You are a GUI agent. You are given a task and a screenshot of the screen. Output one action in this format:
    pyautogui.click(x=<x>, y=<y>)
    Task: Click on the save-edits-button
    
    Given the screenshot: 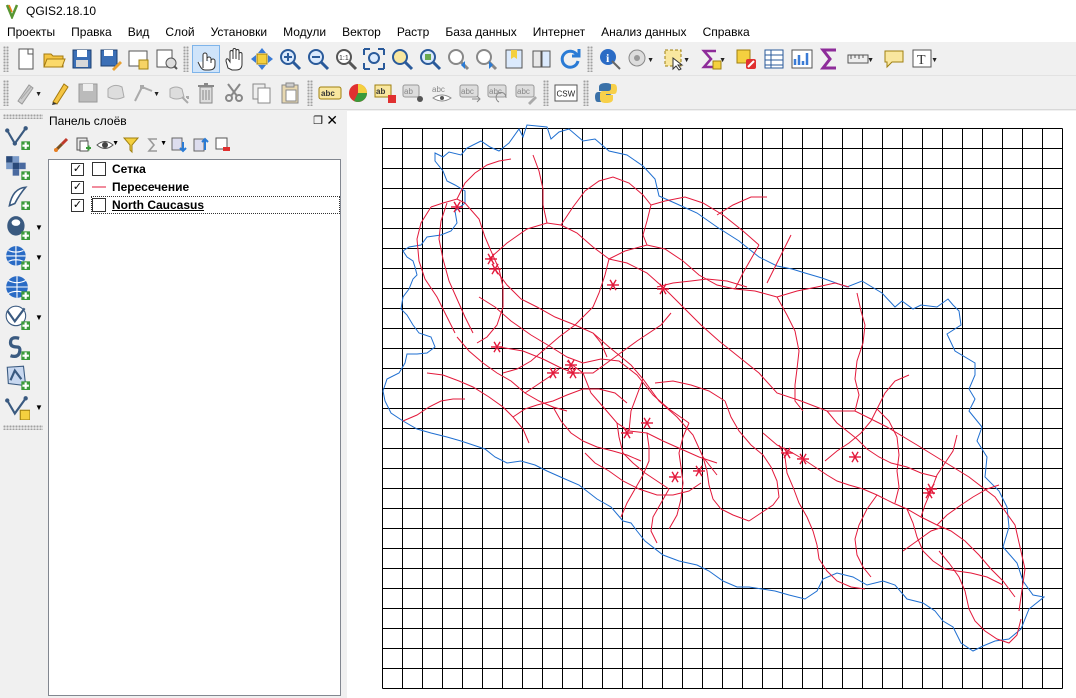 What is the action you would take?
    pyautogui.click(x=88, y=93)
    